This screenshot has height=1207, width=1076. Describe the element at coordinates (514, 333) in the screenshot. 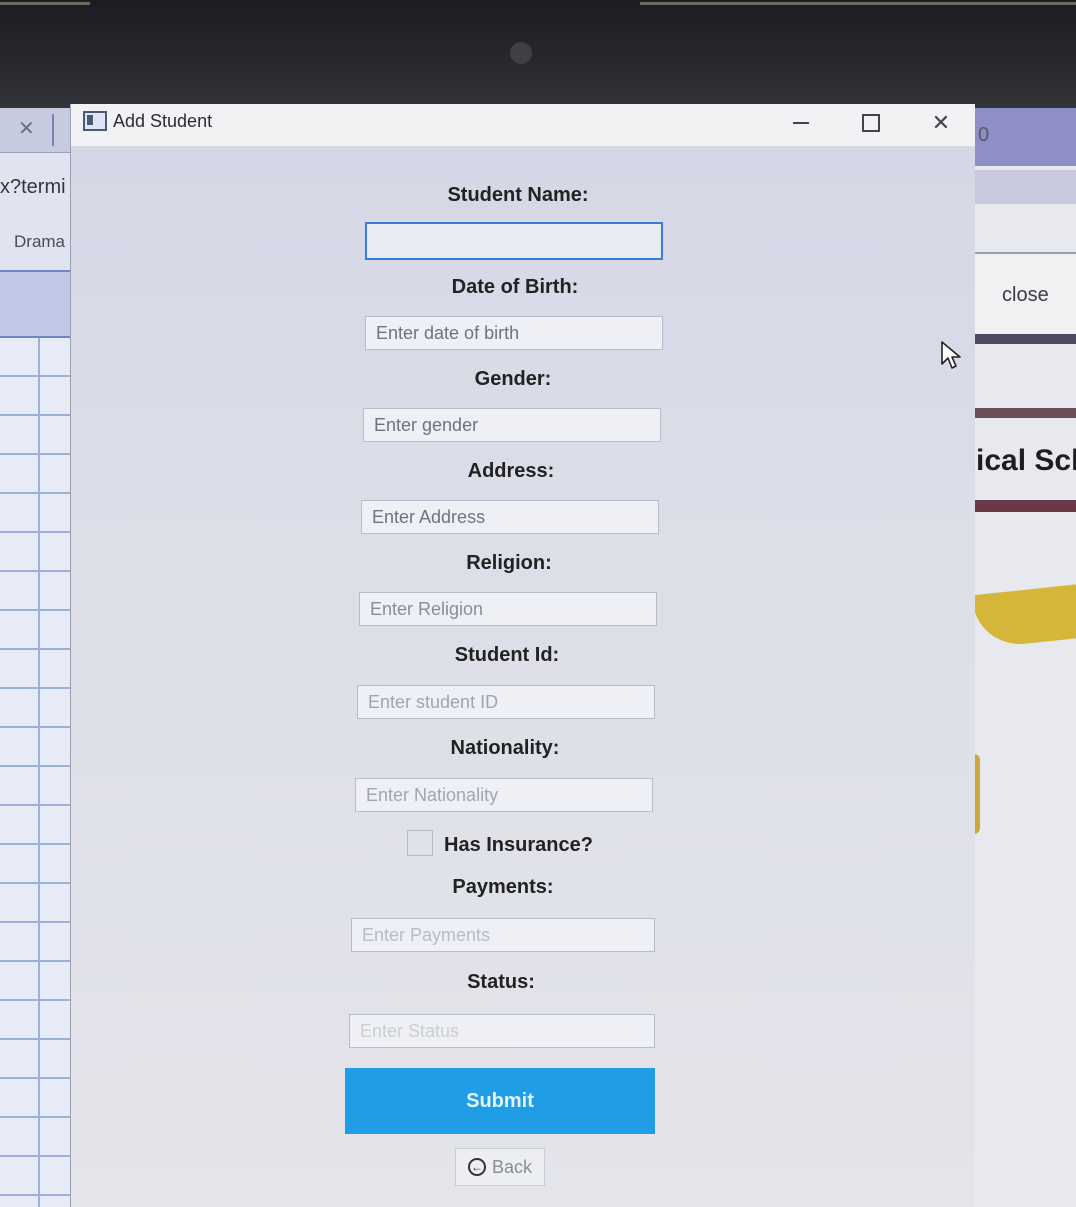

I see `date-of-birth-input` at that location.